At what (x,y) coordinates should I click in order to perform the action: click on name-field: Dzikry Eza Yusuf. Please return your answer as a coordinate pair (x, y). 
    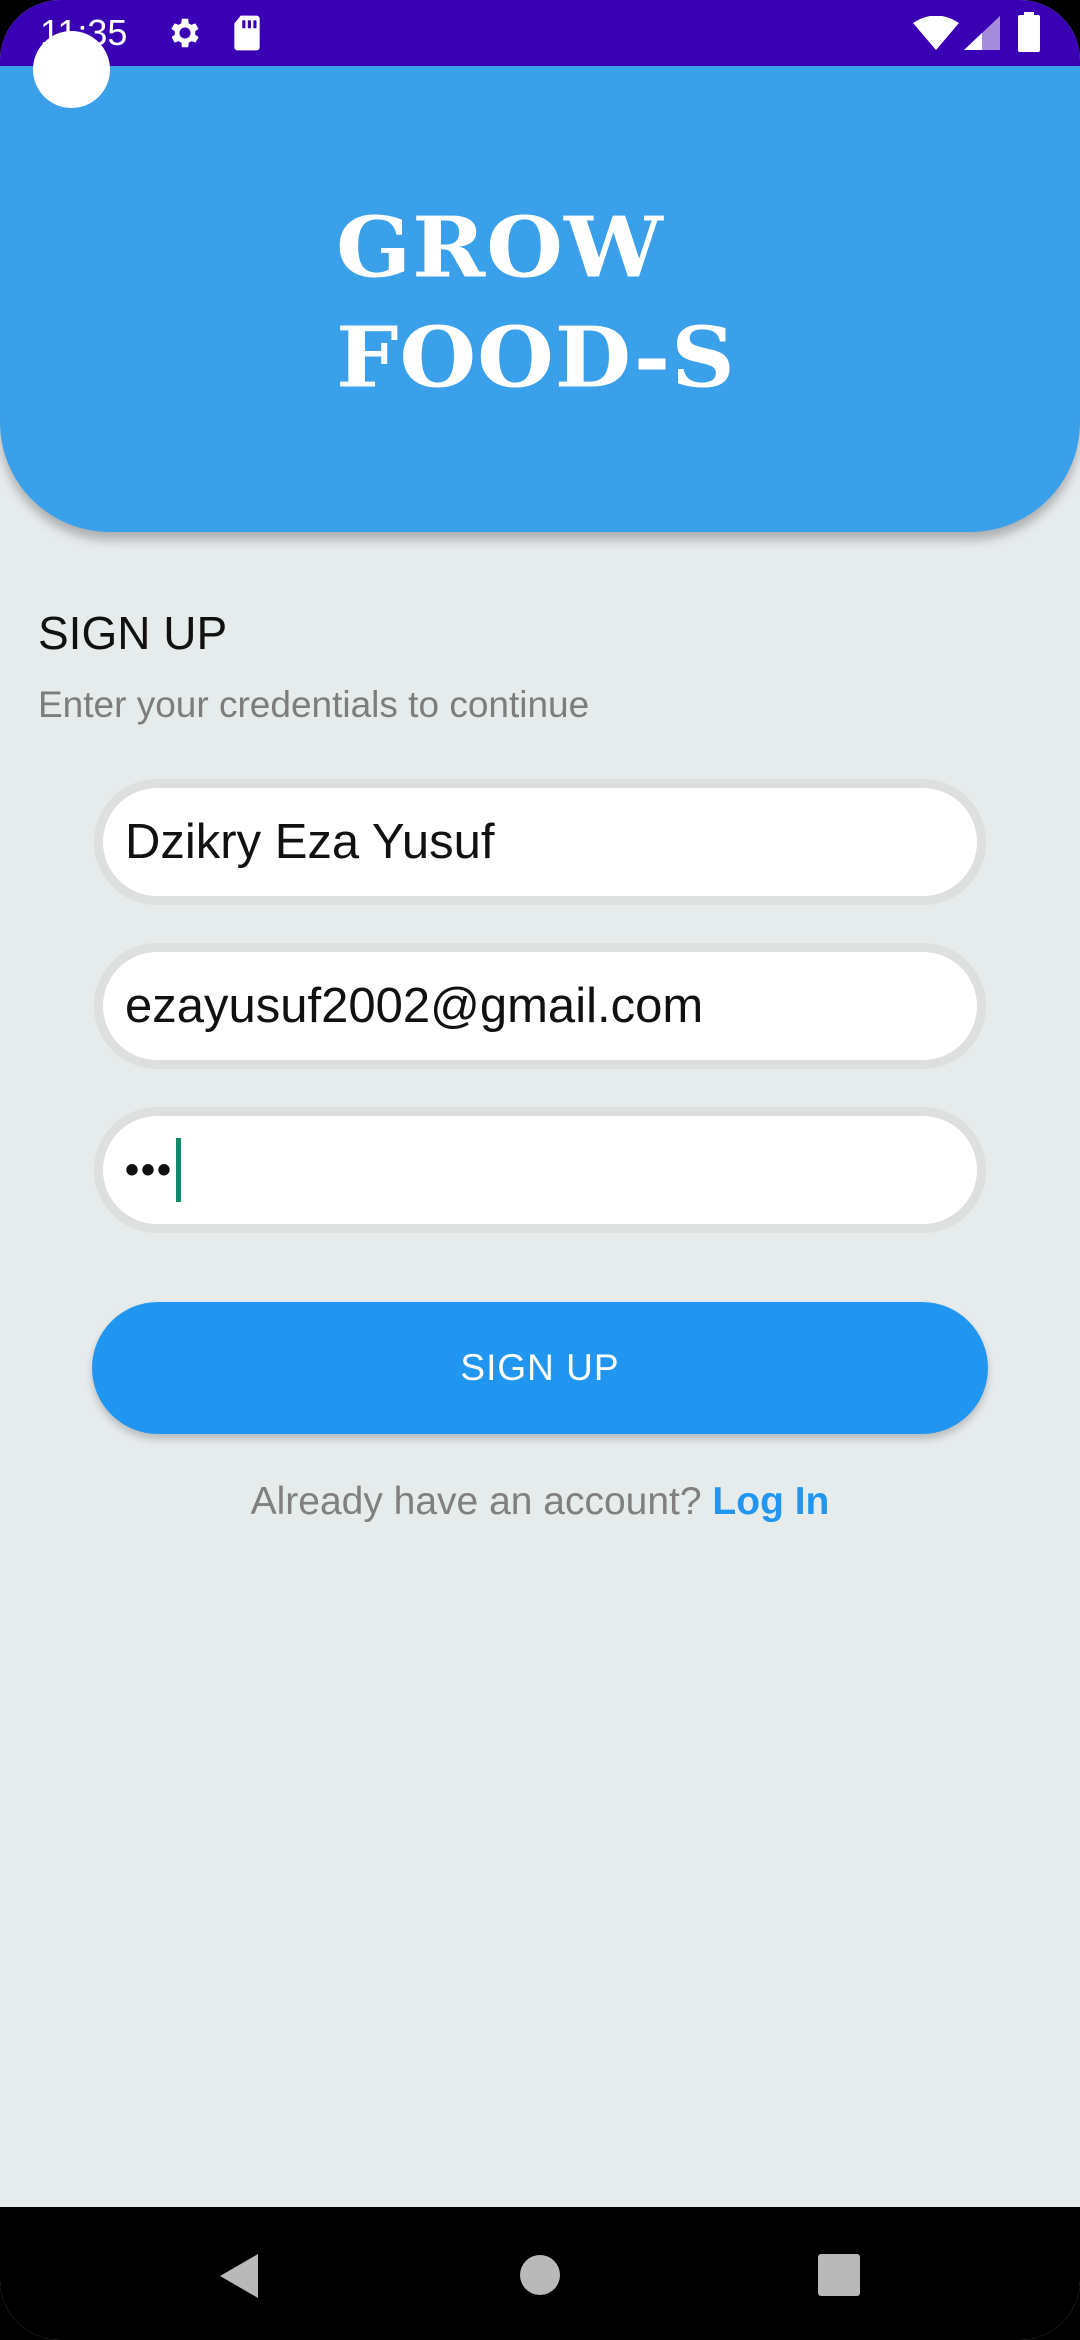
    Looking at the image, I should click on (540, 842).